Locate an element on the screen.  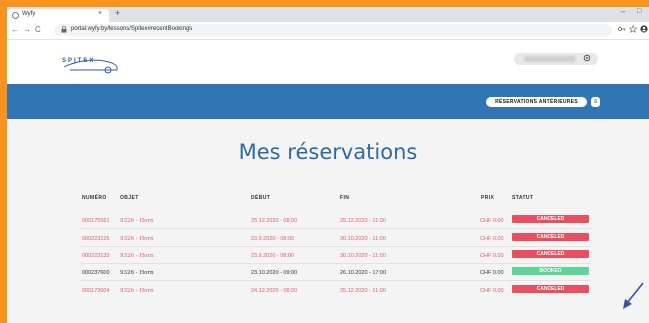
back-button: ← is located at coordinates (15, 29).